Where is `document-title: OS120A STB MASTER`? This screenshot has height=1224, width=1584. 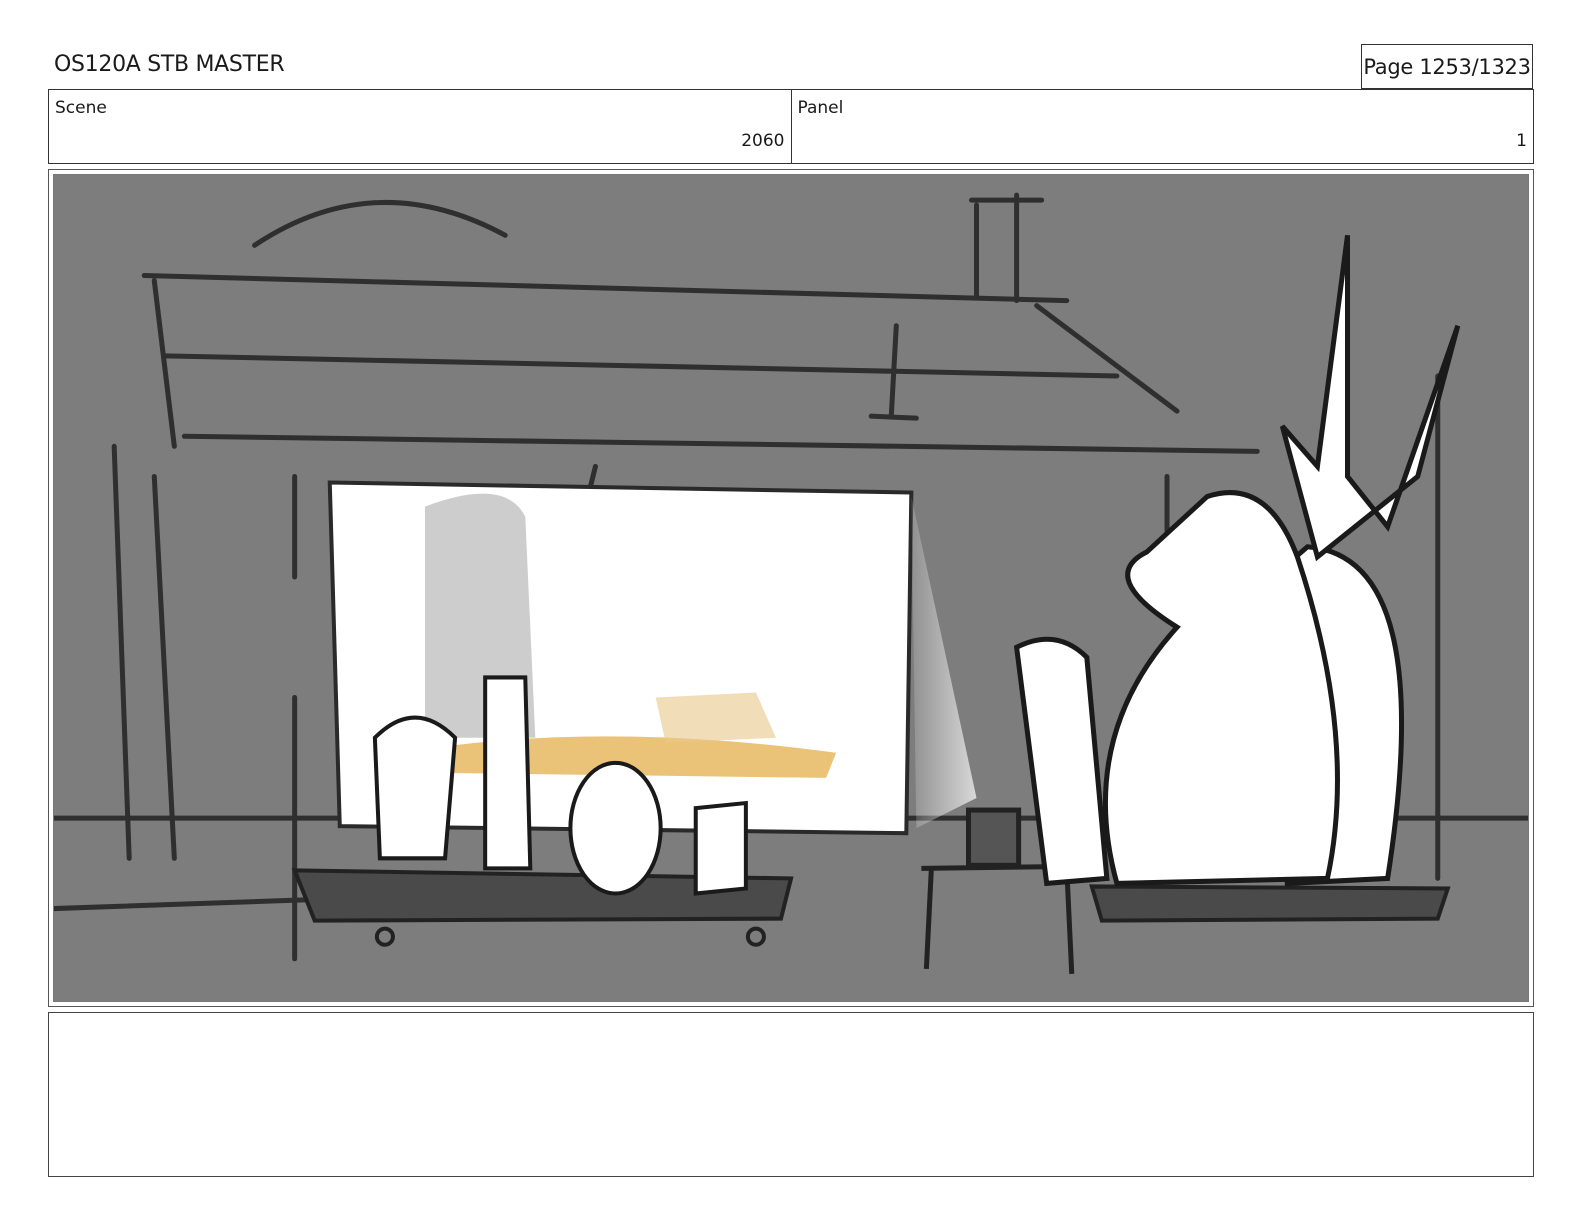 document-title: OS120A STB MASTER is located at coordinates (169, 64).